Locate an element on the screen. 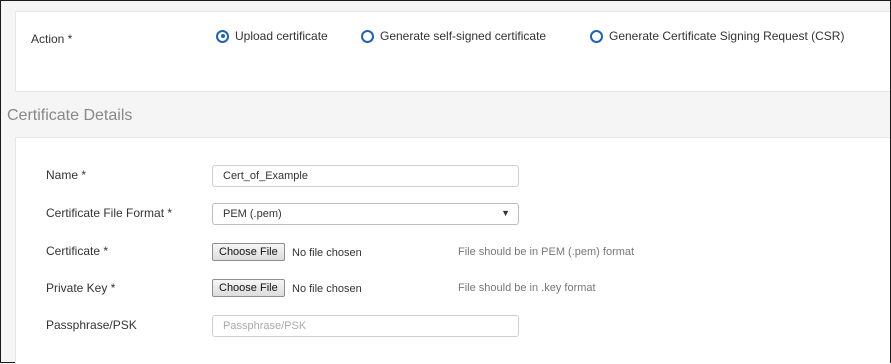 The width and height of the screenshot is (891, 364). certificate-format-hint: File should be in PEM (.pem) format is located at coordinates (546, 252).